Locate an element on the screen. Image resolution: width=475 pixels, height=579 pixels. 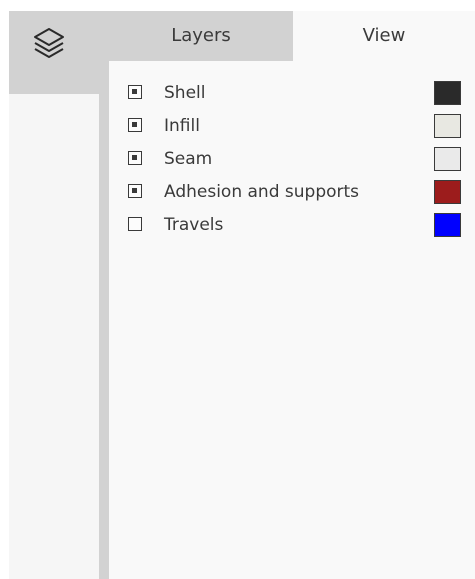
tab-layers: Layers is located at coordinates (201, 36).